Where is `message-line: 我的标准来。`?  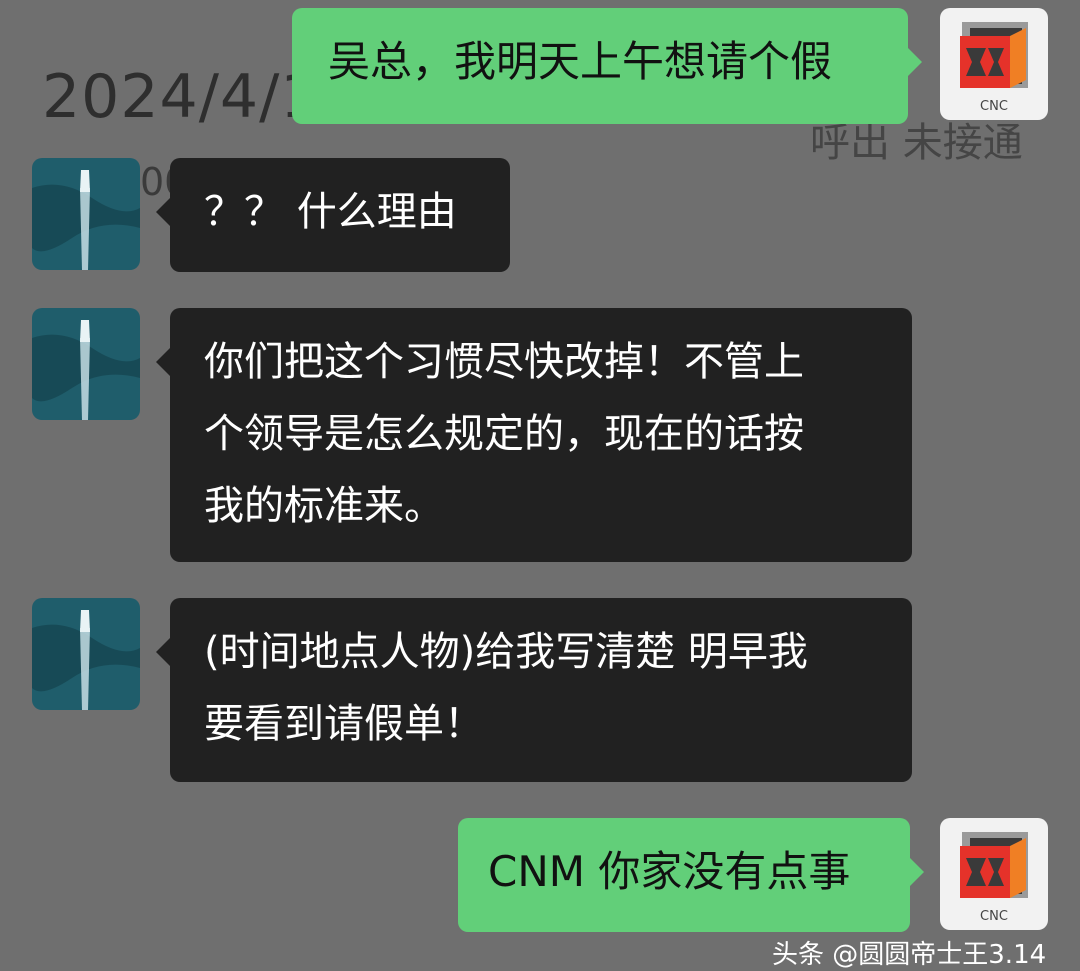
message-line: 我的标准来。 is located at coordinates (324, 506).